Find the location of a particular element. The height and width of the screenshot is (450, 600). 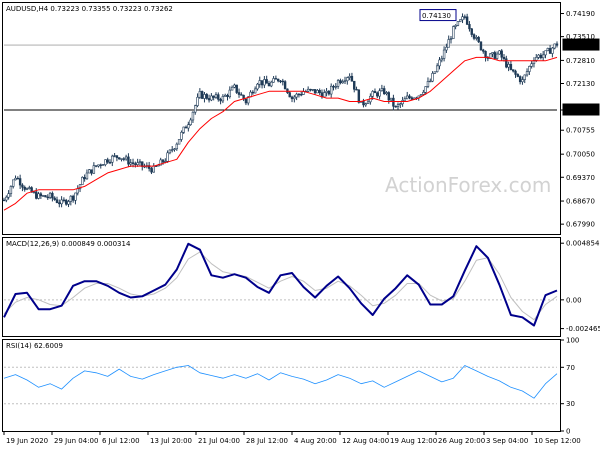

rsi-tick-label: 70 is located at coordinates (570, 368).